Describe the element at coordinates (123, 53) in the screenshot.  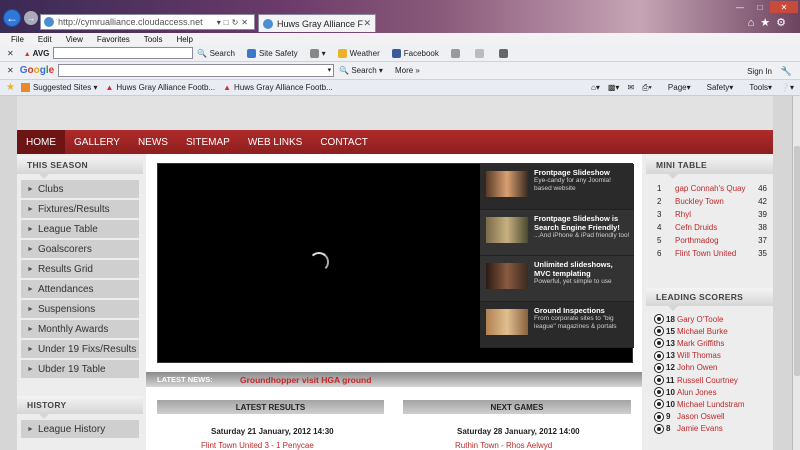
I see `avg-search-input` at that location.